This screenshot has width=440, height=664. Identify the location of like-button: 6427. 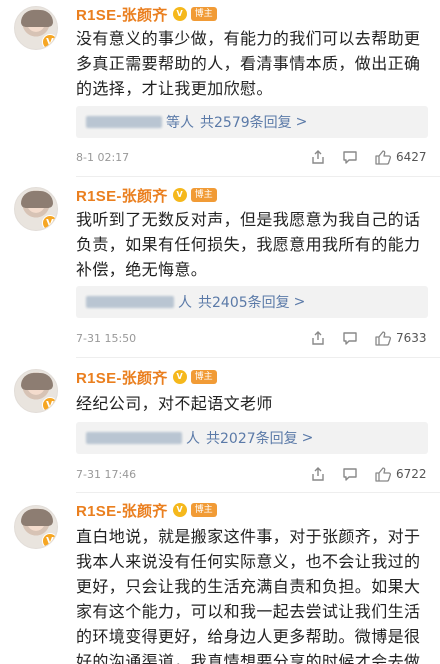
(401, 157).